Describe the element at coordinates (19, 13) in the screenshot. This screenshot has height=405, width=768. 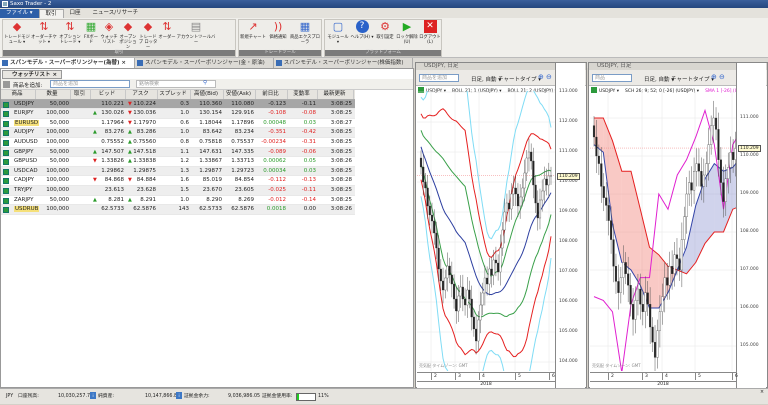
I see `menu-file: ファイル ▾` at that location.